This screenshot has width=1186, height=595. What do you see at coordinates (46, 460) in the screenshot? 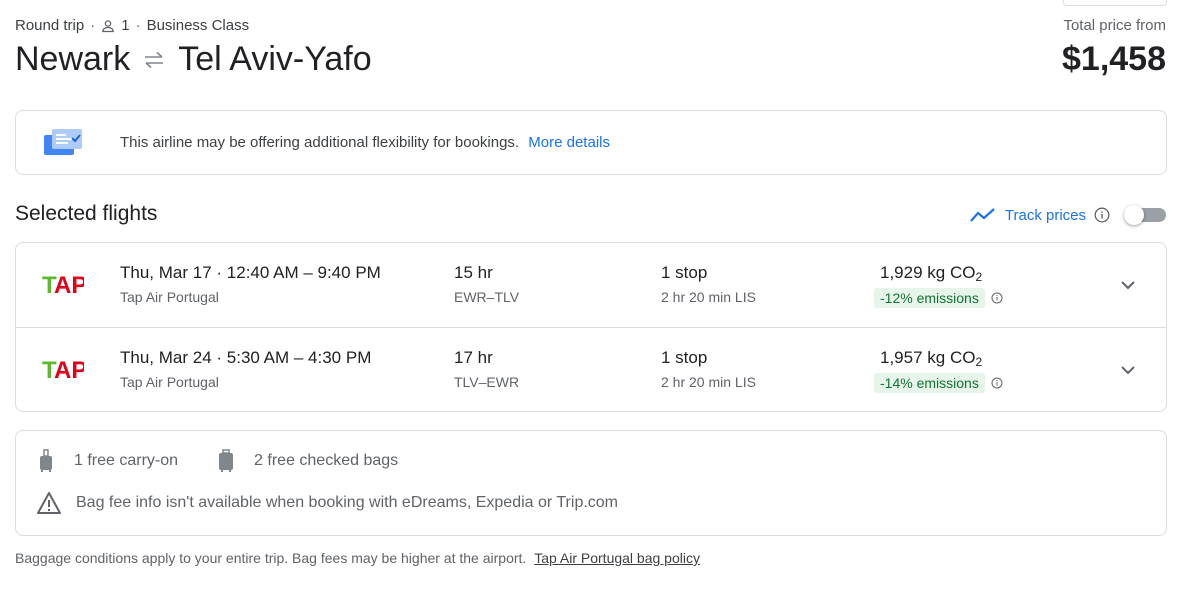
I see `carry-on-bag-icon` at bounding box center [46, 460].